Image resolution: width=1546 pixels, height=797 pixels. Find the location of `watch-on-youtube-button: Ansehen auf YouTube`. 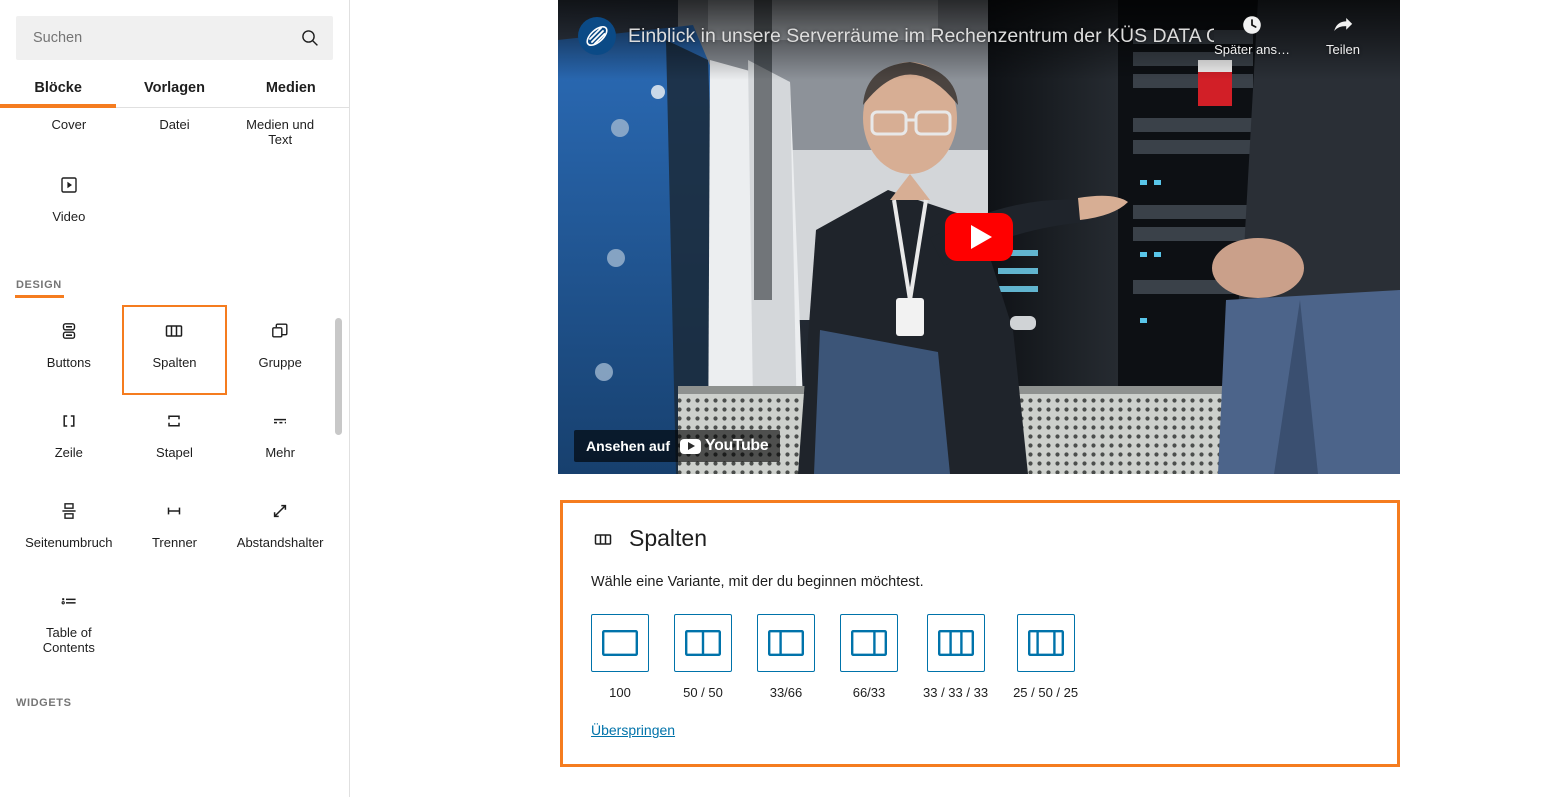

watch-on-youtube-button: Ansehen auf YouTube is located at coordinates (677, 446).